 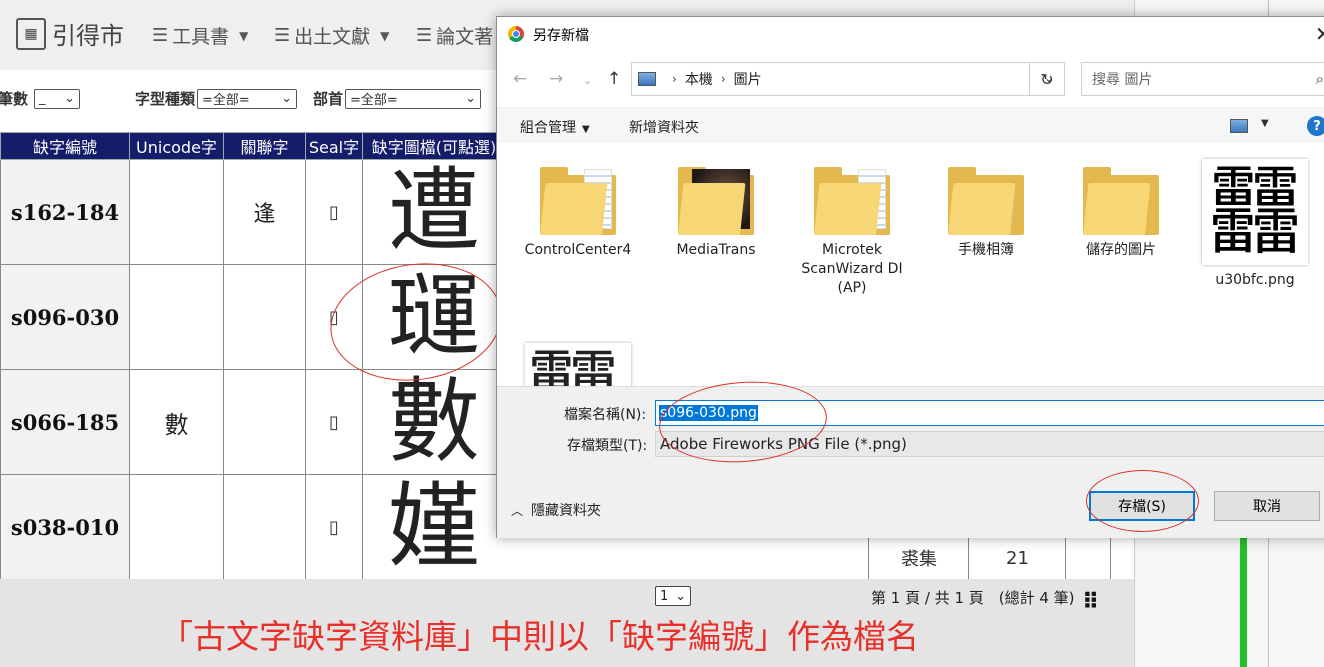 What do you see at coordinates (1142, 506) in the screenshot?
I see `save-button: 存檔(S)` at bounding box center [1142, 506].